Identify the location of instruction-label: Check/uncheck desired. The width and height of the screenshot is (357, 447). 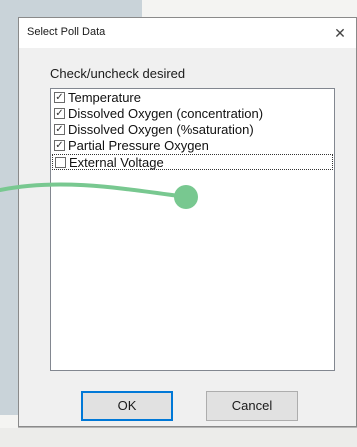
(118, 73).